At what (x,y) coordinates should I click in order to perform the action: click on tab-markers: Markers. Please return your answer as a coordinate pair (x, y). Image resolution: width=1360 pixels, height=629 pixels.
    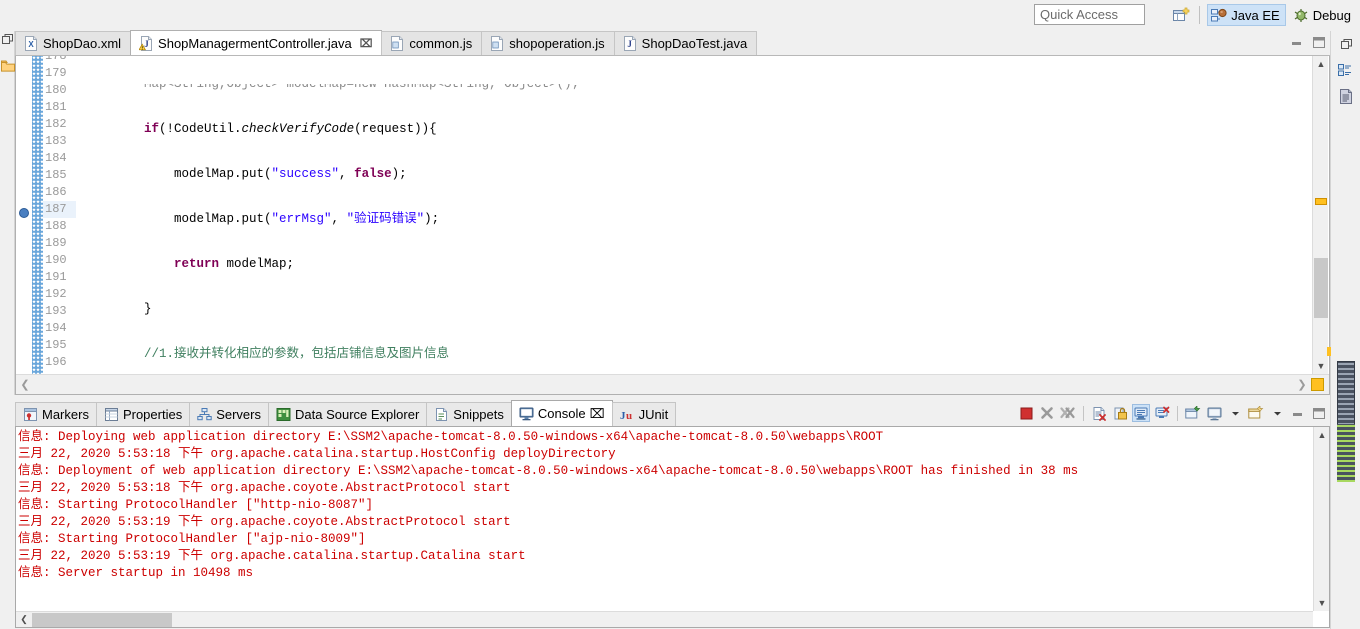
    Looking at the image, I should click on (56, 414).